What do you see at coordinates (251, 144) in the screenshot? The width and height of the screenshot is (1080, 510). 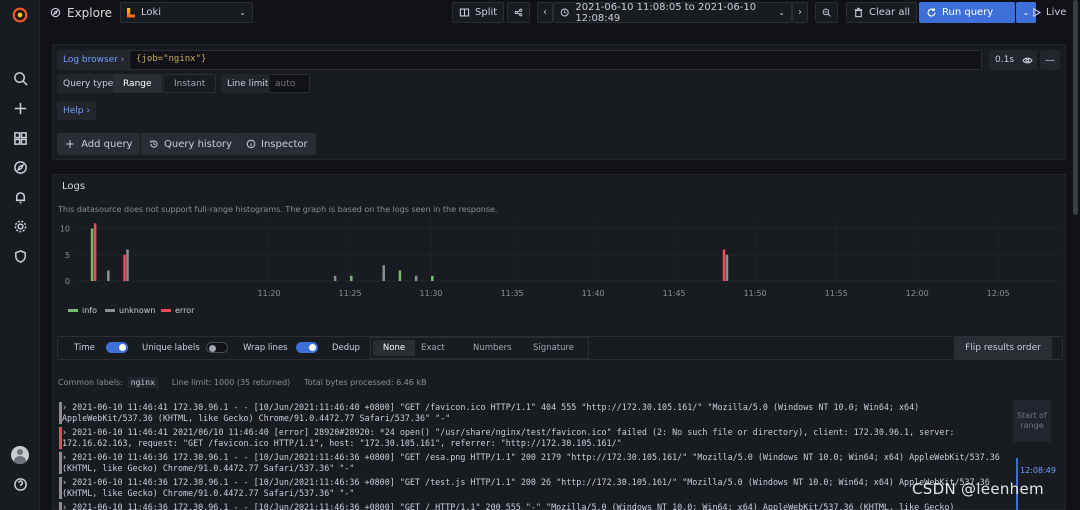 I see `info-icon` at bounding box center [251, 144].